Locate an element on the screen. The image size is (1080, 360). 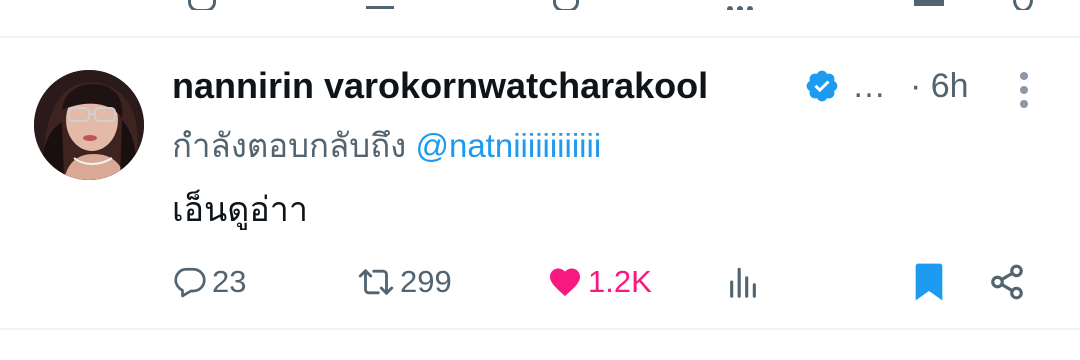
avatar-image is located at coordinates (89, 125).